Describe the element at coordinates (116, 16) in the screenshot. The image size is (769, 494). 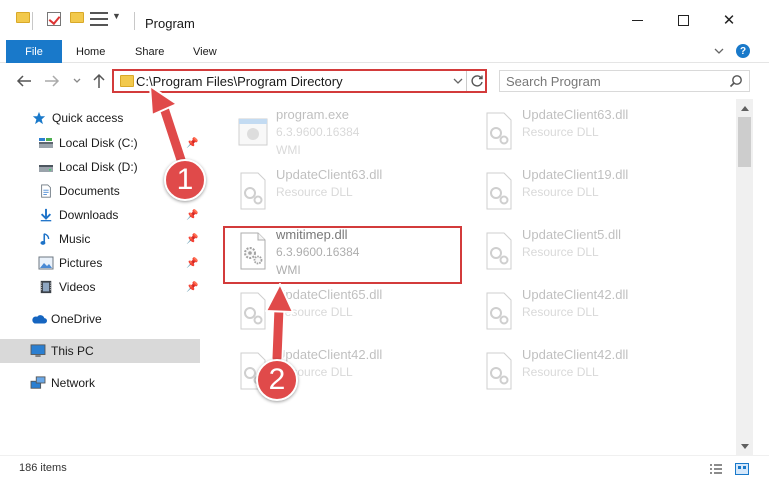
I see `quick-access-dropdown-icon: ▼` at that location.